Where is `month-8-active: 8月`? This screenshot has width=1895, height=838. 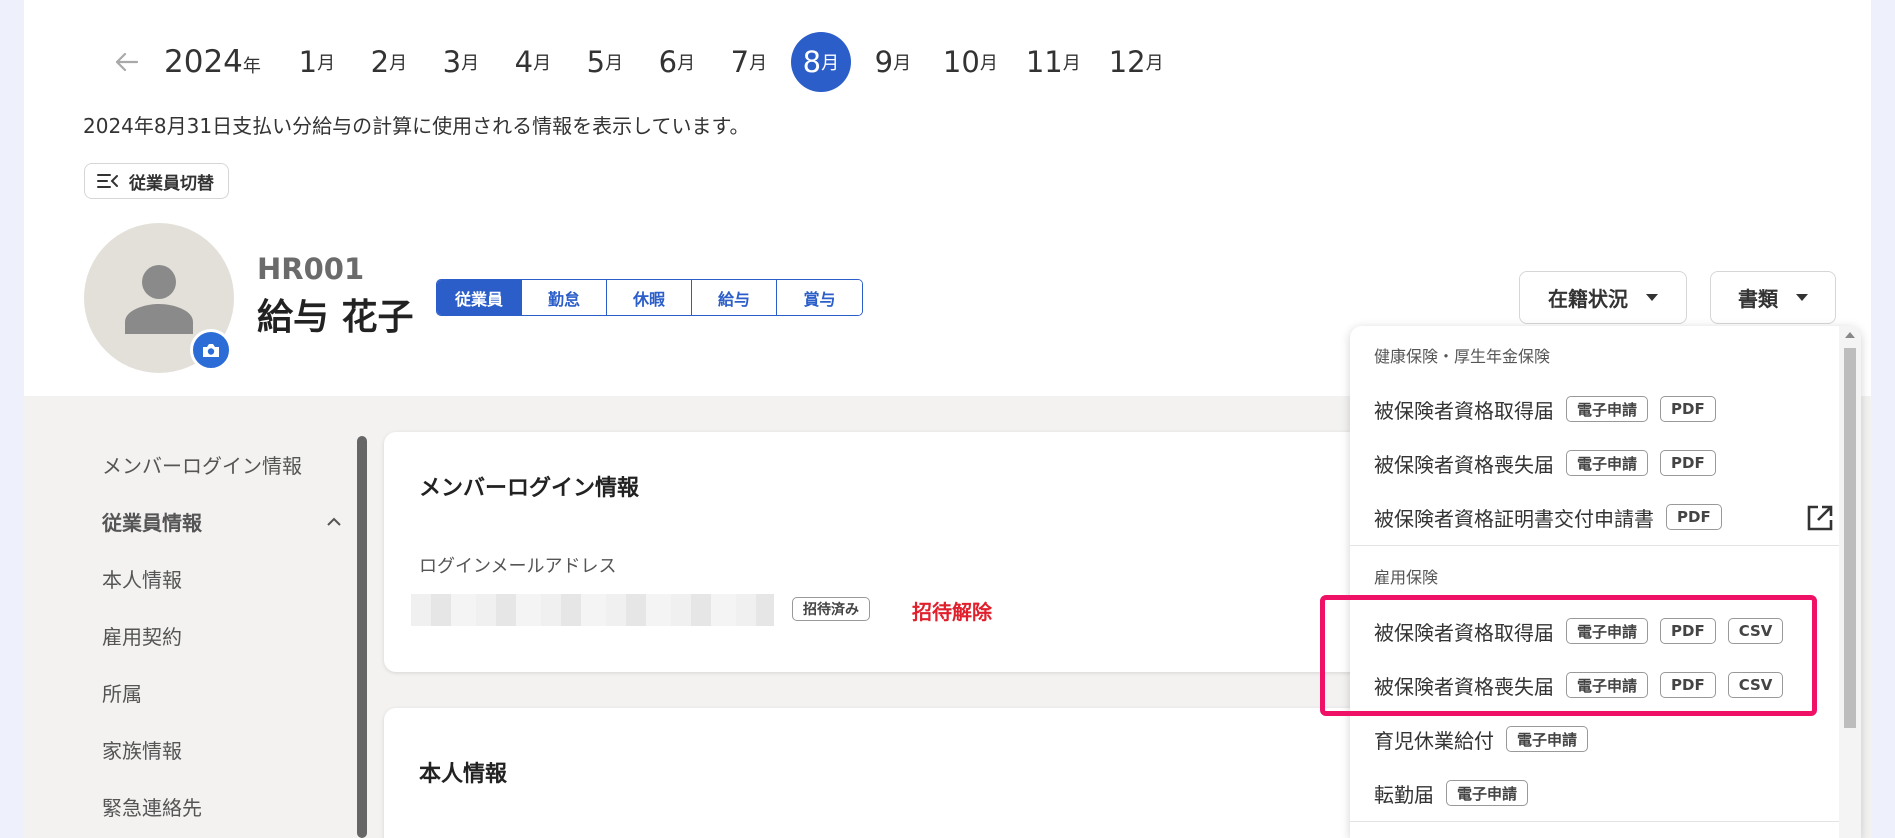
month-8-active: 8月 is located at coordinates (820, 62).